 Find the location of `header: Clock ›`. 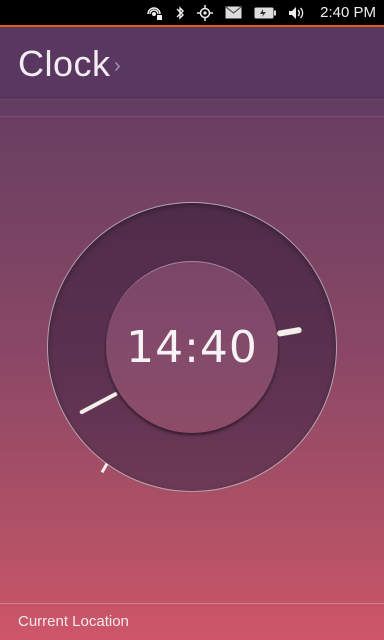

header: Clock › is located at coordinates (192, 62).